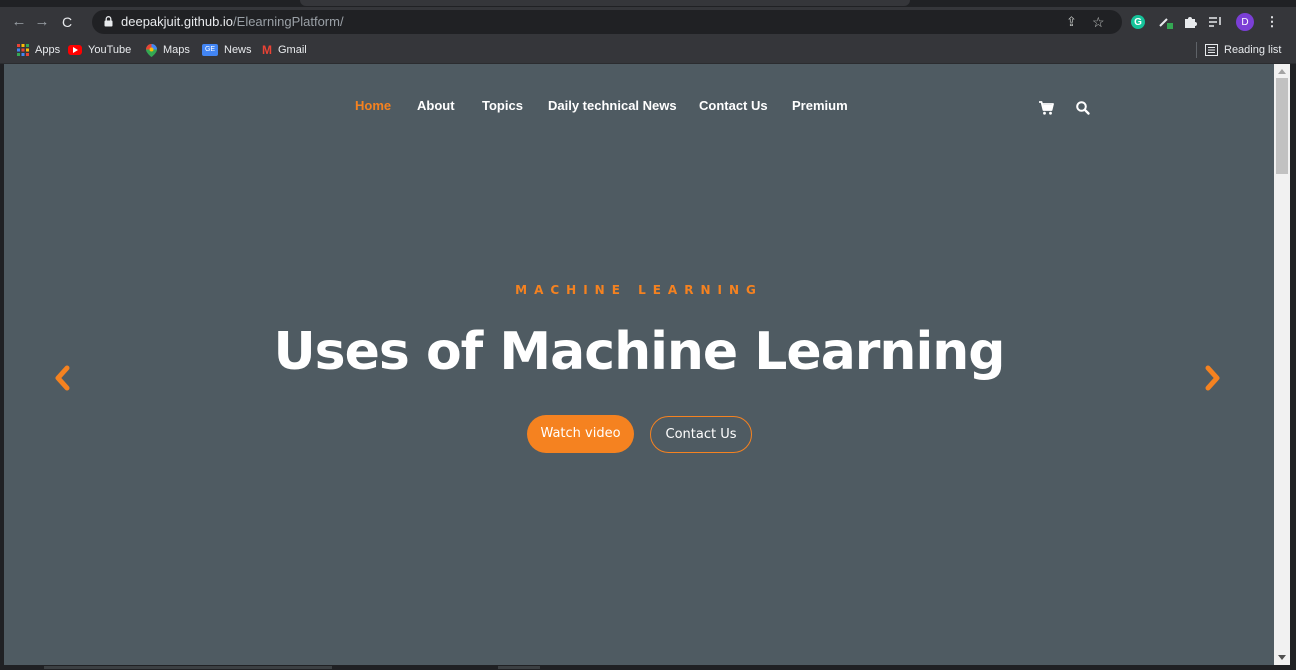 The width and height of the screenshot is (1296, 670). I want to click on apps-grid-icon, so click(23, 50).